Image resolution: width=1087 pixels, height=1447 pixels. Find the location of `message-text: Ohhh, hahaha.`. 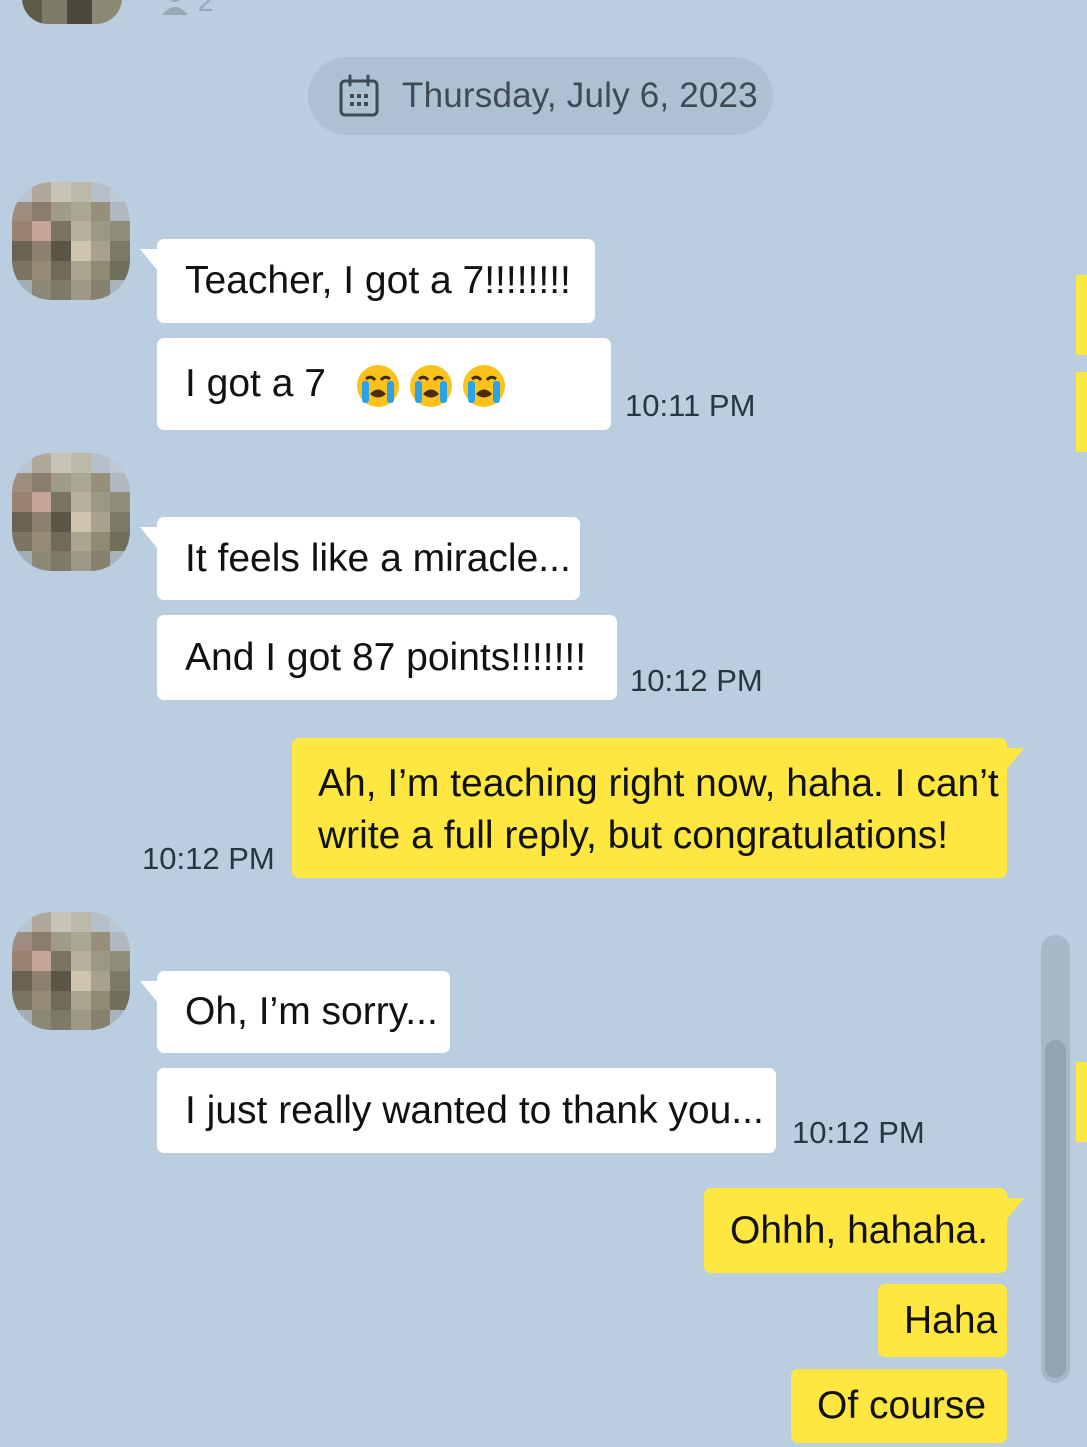

message-text: Ohhh, hahaha. is located at coordinates (859, 1230).